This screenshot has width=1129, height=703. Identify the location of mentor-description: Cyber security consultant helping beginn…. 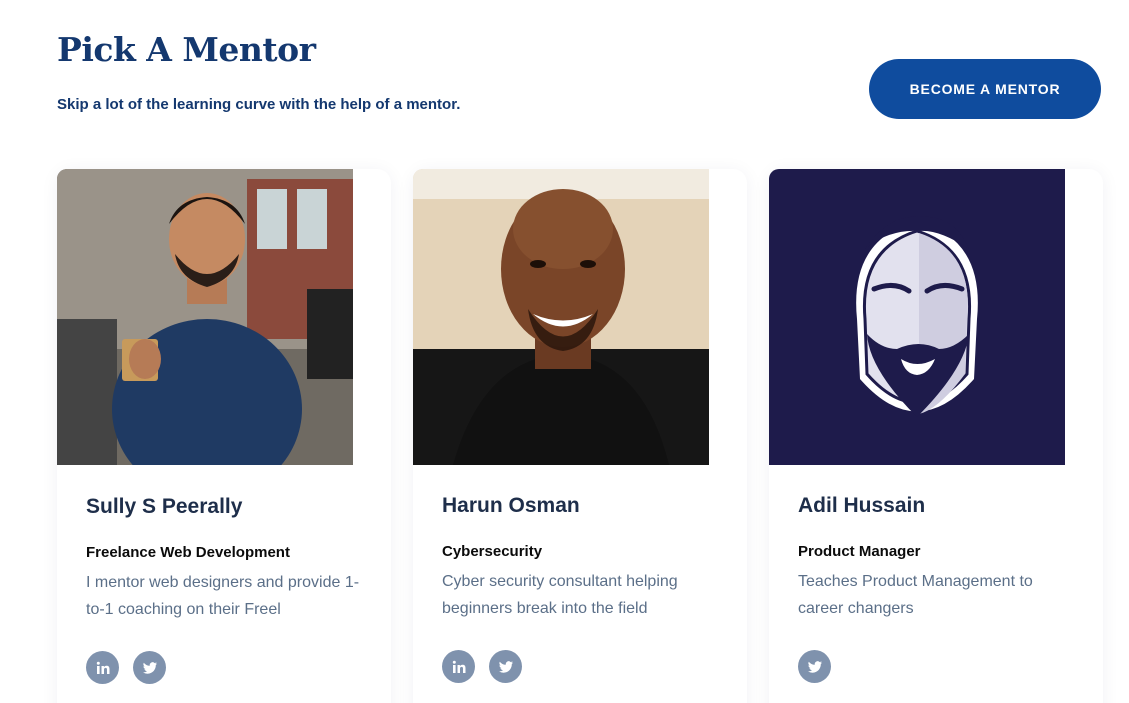
(560, 595).